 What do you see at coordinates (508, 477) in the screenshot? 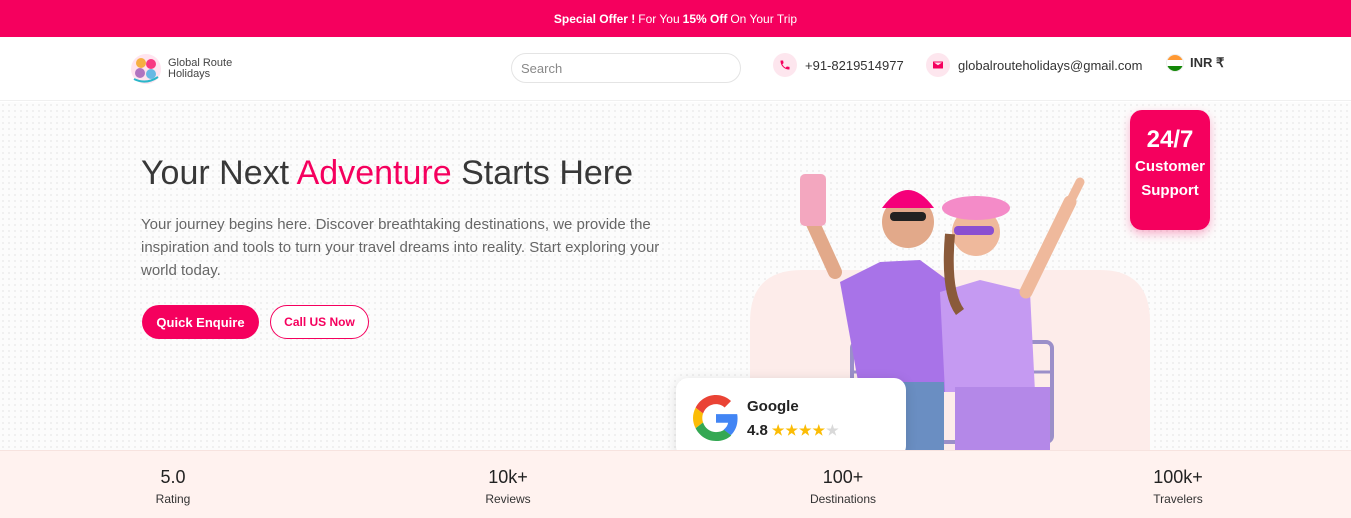
I see `stat-value: 10k+` at bounding box center [508, 477].